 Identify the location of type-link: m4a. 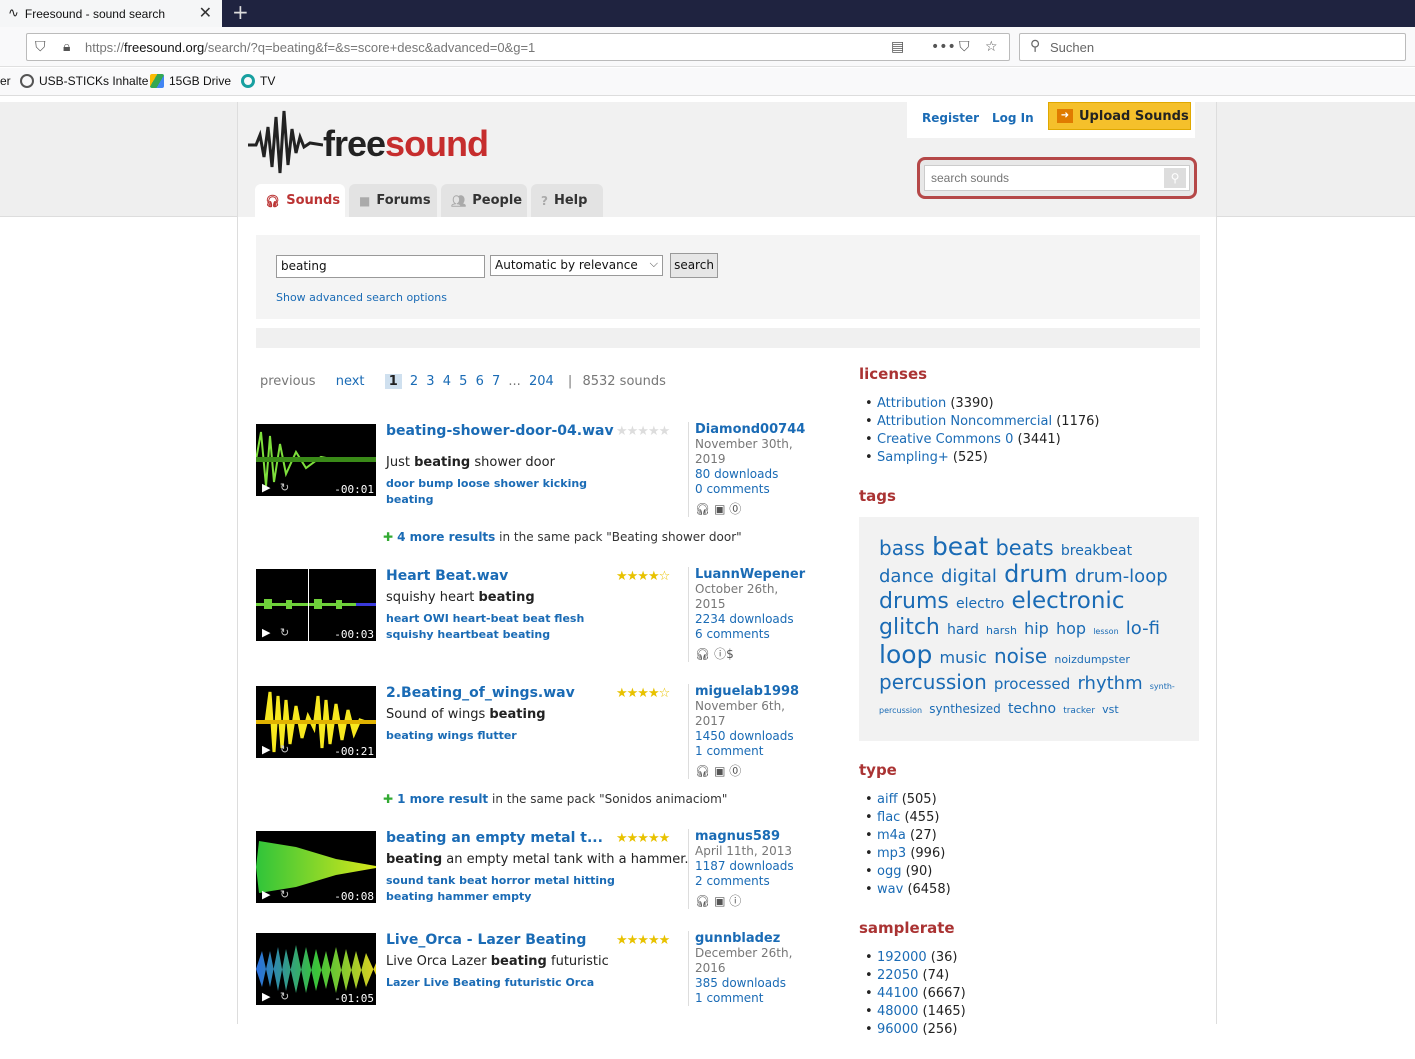
(891, 835).